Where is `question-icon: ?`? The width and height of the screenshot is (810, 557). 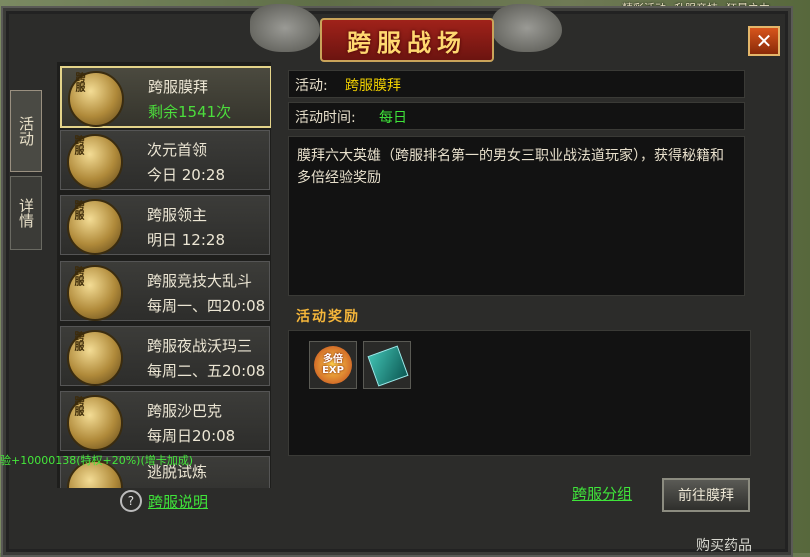 question-icon: ? is located at coordinates (130, 501).